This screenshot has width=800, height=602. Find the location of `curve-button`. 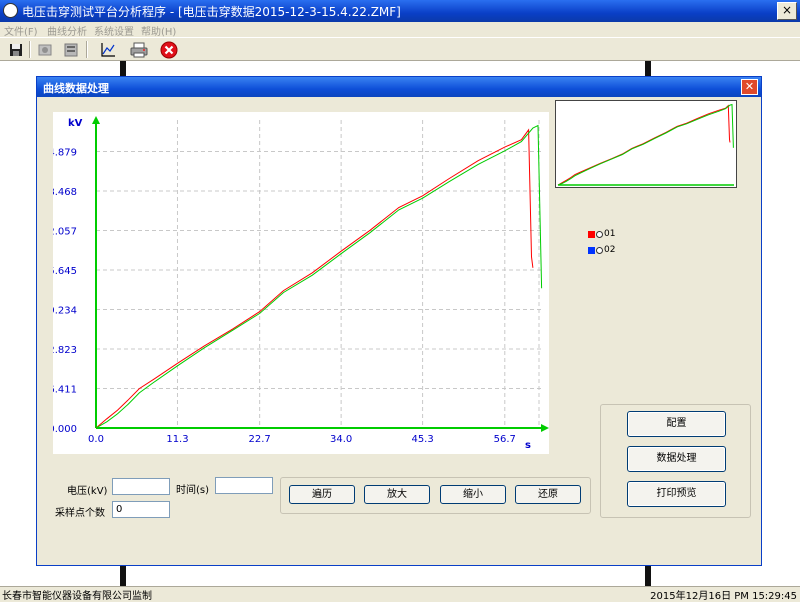

curve-button is located at coordinates (108, 49).